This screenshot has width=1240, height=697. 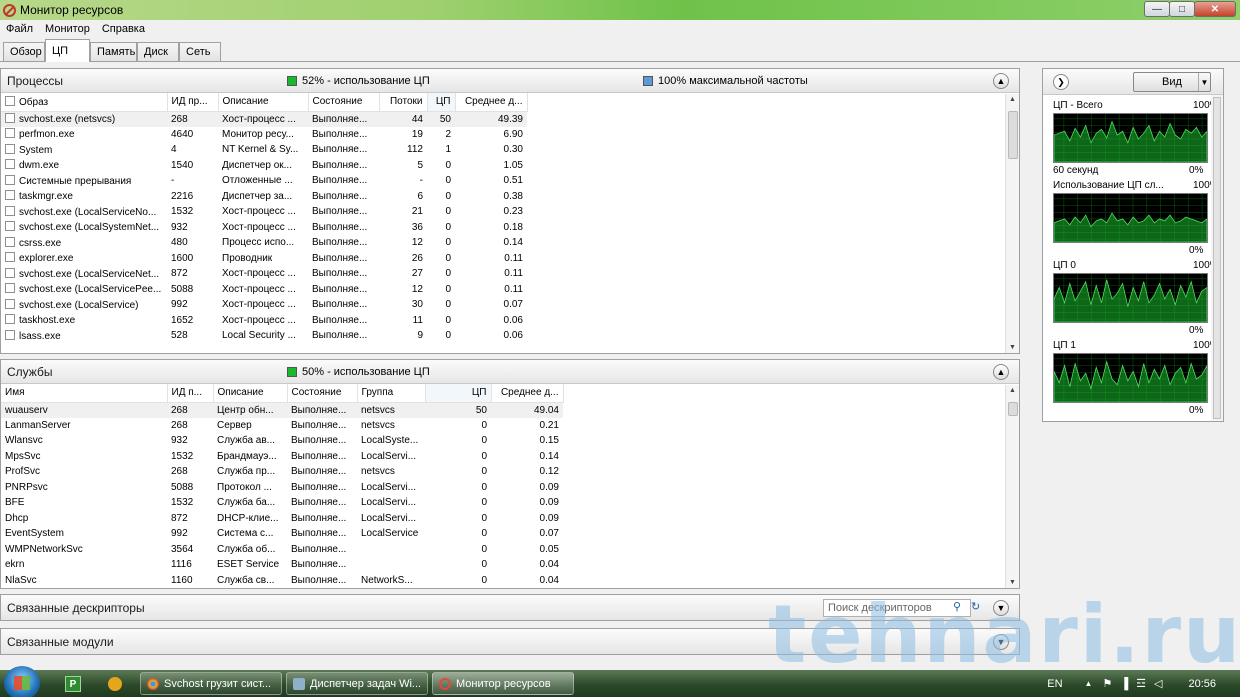 What do you see at coordinates (1158, 683) in the screenshot?
I see `volume-icon: ◁` at bounding box center [1158, 683].